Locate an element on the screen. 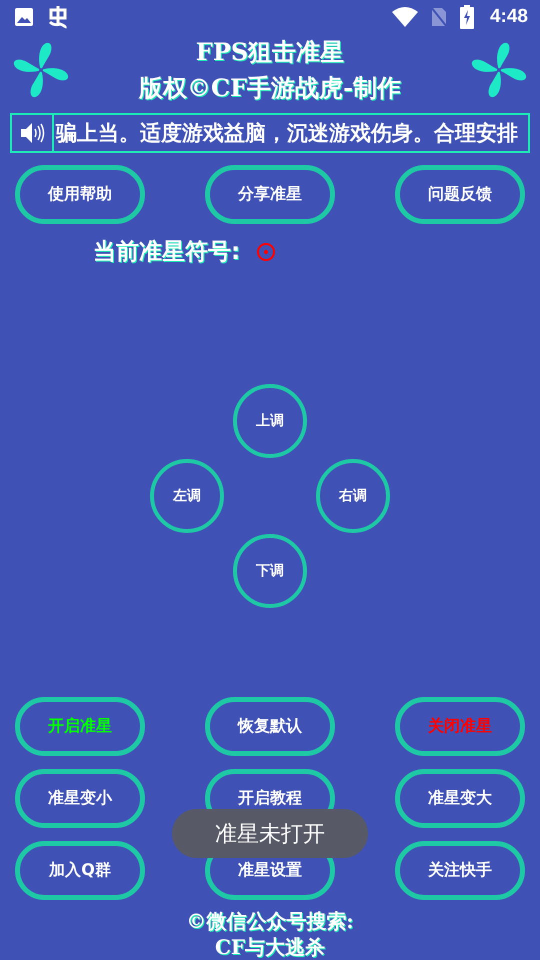  crosshair-label: 当前准星符号: is located at coordinates (166, 252).